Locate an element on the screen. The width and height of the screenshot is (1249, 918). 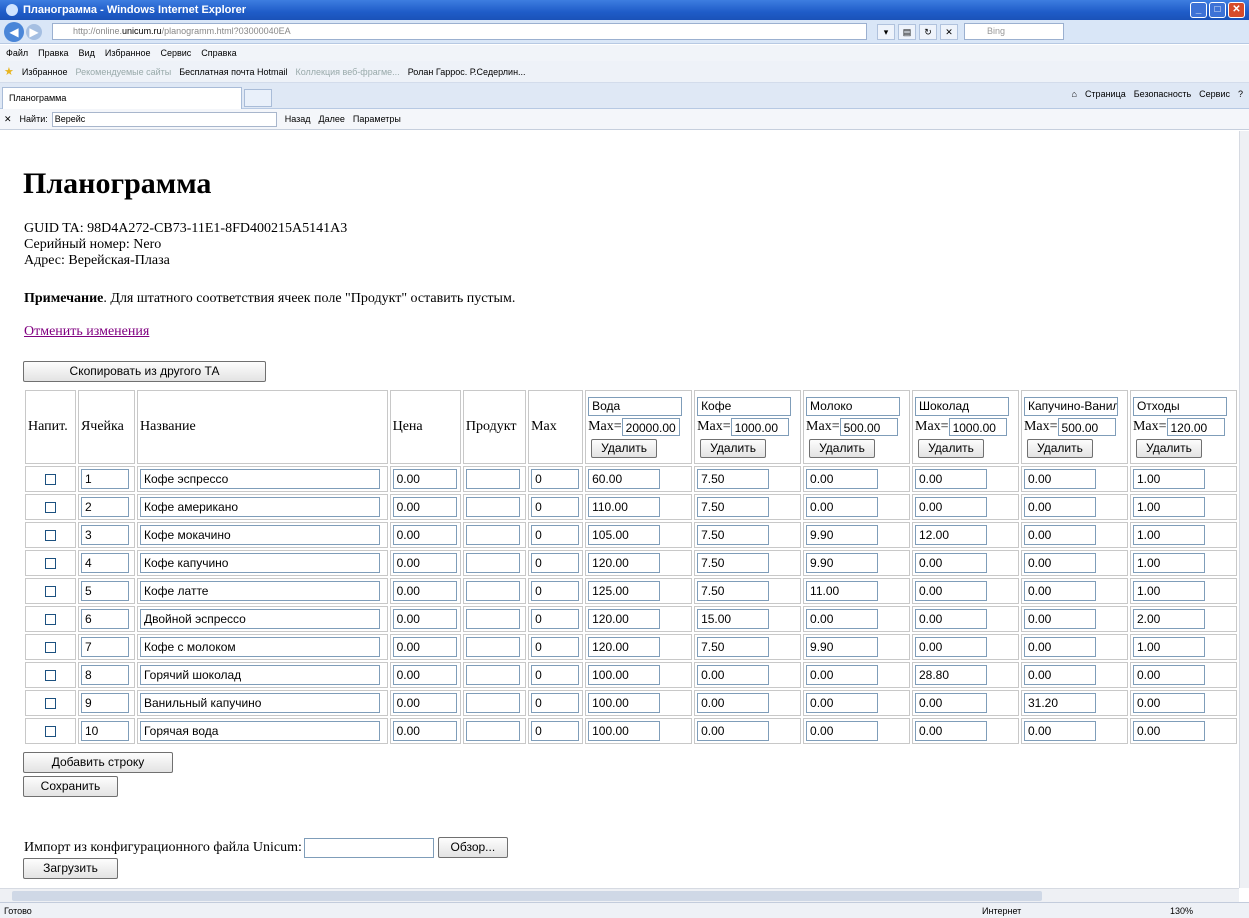
drink-name-input: Кофе капучино is located at coordinates (259, 563).